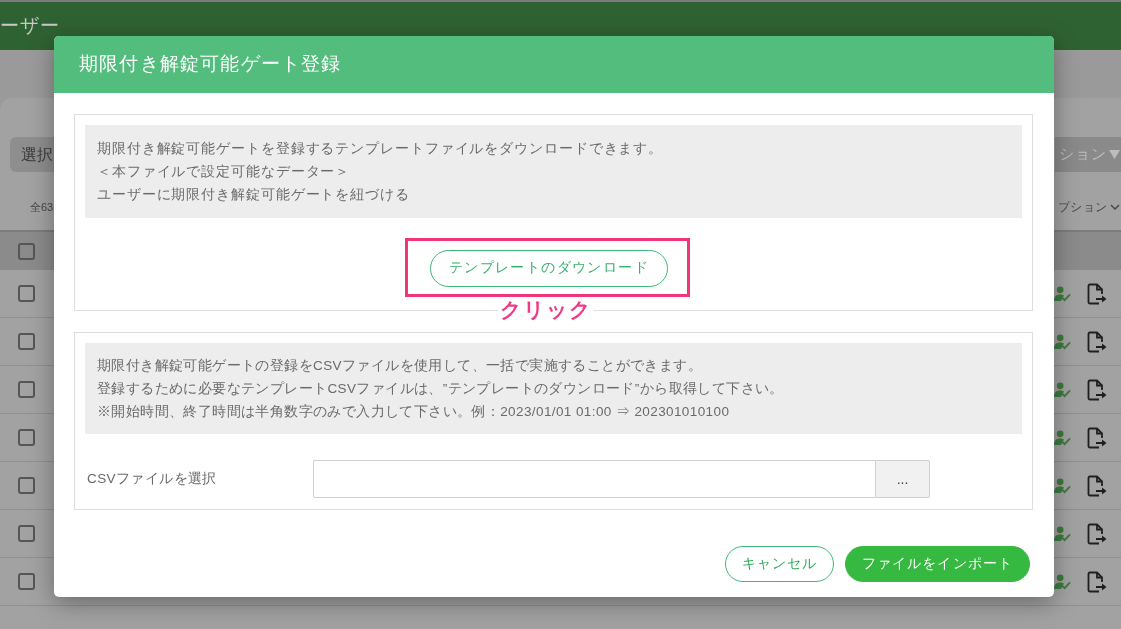 The height and width of the screenshot is (629, 1121). I want to click on chevron-down-icon, so click(1115, 207).